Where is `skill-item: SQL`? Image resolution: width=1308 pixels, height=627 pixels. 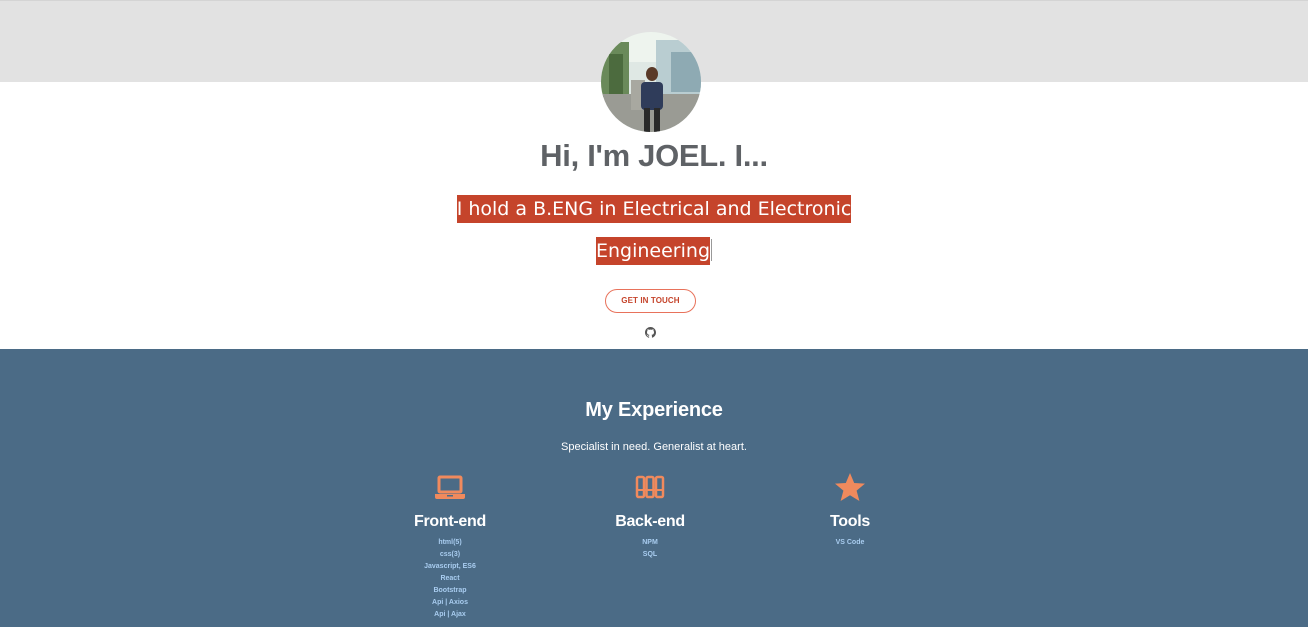
skill-item: SQL is located at coordinates (650, 554).